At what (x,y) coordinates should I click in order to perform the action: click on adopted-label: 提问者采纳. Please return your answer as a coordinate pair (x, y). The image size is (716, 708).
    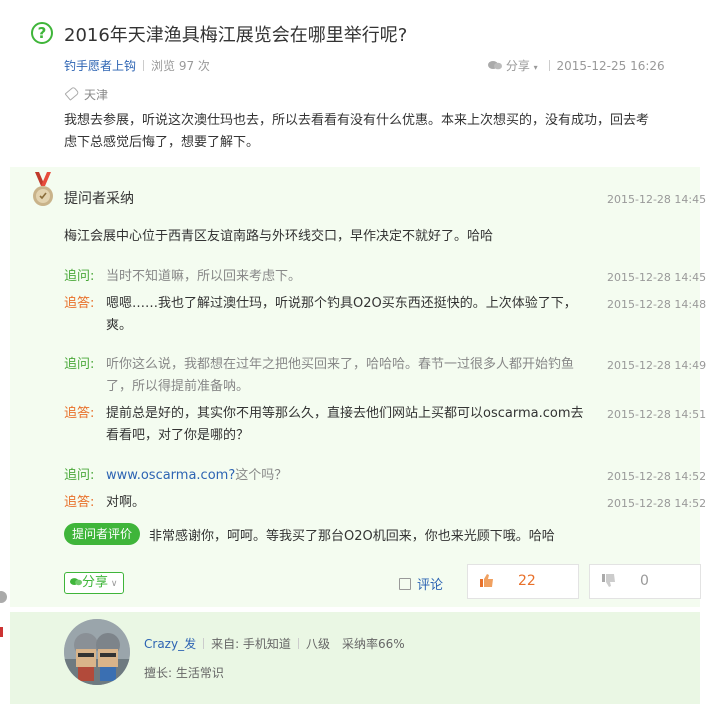
    Looking at the image, I should click on (99, 199).